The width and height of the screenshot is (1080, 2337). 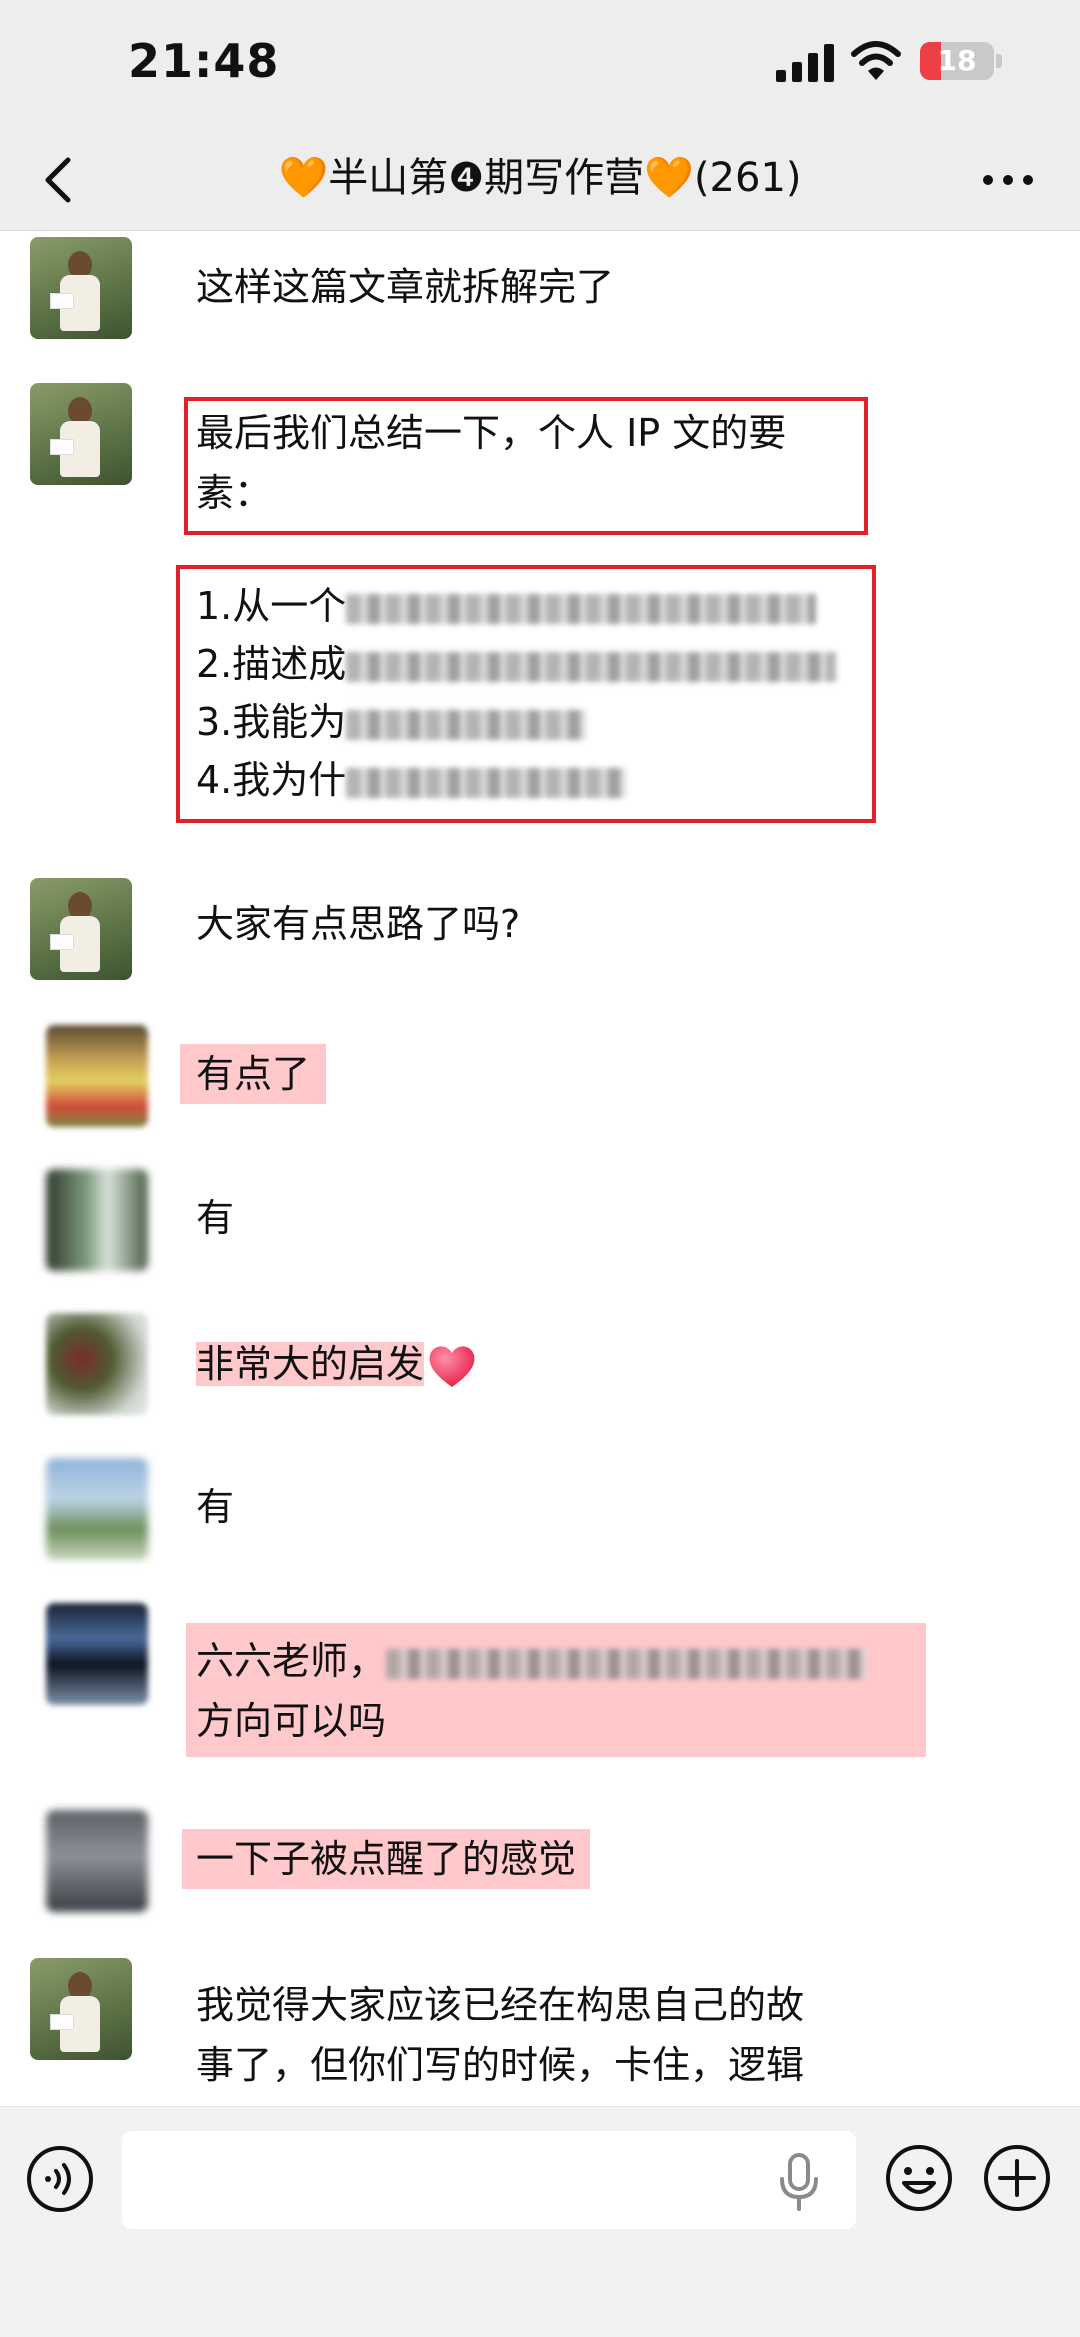 I want to click on list-item-text: 1.从一个, so click(x=271, y=606).